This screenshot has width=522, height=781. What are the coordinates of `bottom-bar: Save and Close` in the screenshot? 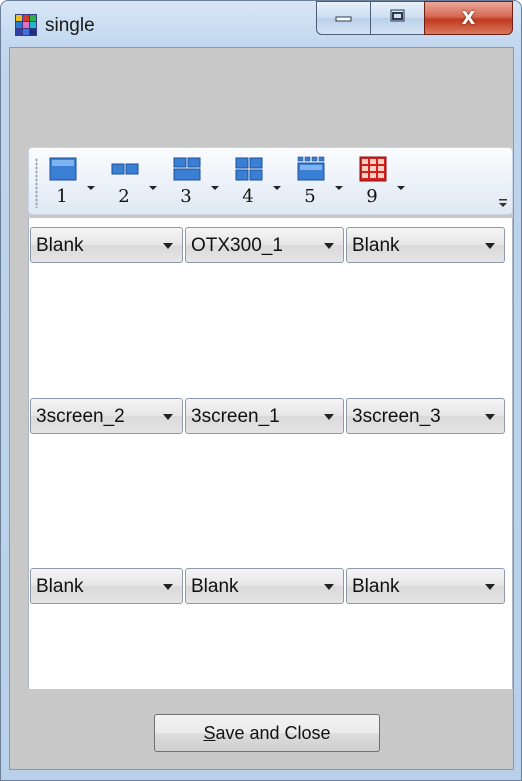 It's located at (261, 729).